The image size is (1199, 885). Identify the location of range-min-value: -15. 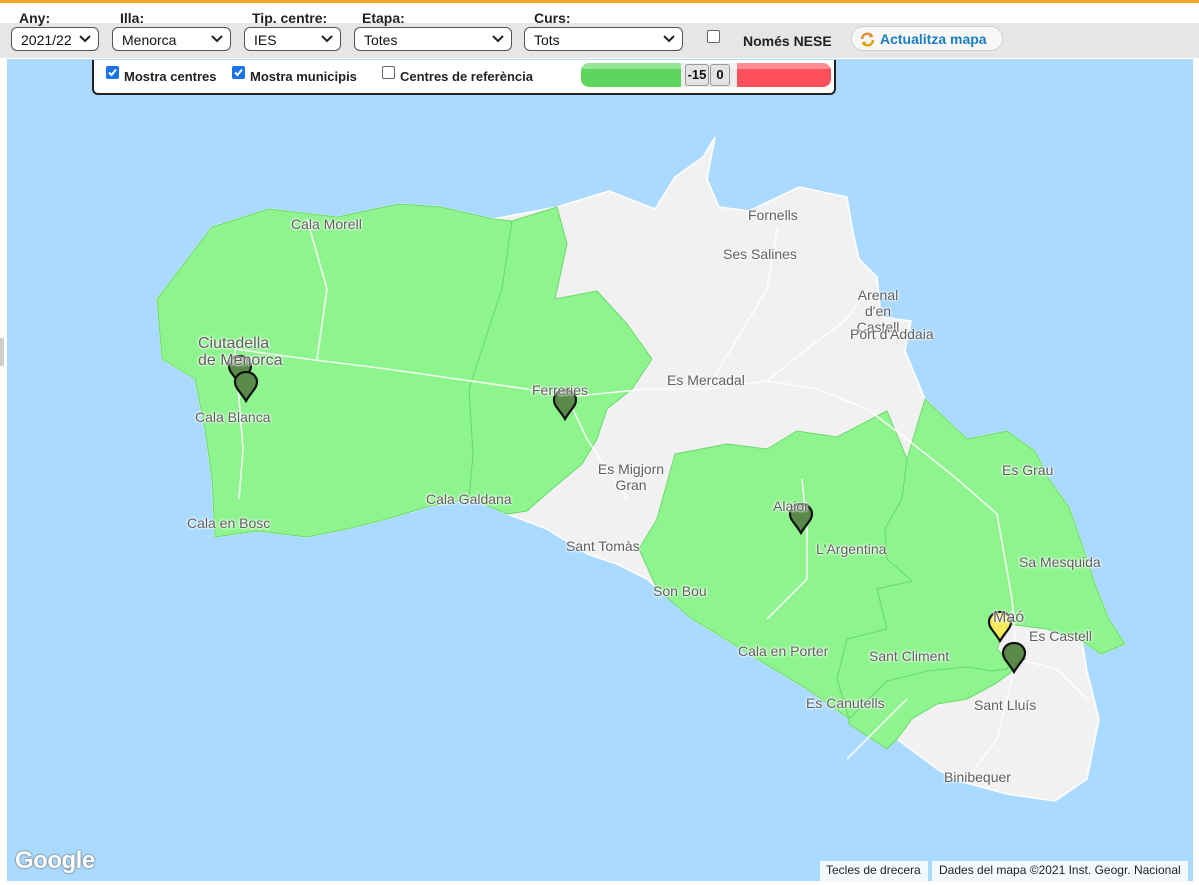
(697, 74).